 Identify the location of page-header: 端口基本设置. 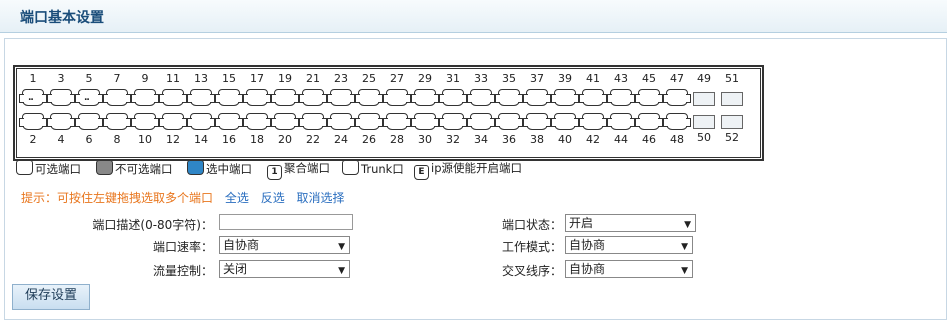
(473, 16).